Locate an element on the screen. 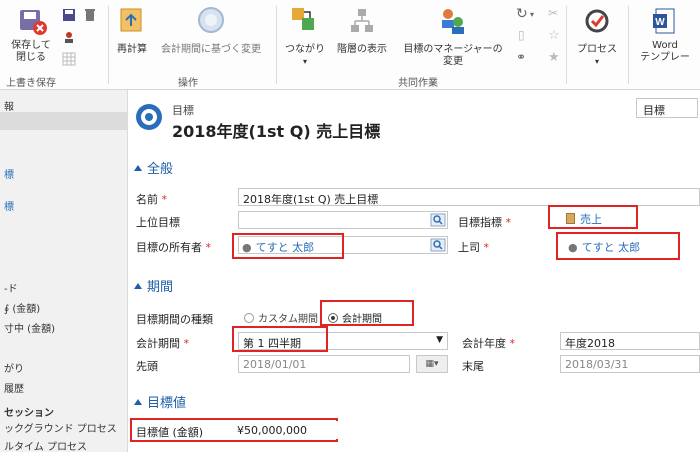 This screenshot has height=452, width=700. goal-icon is located at coordinates (149, 117).